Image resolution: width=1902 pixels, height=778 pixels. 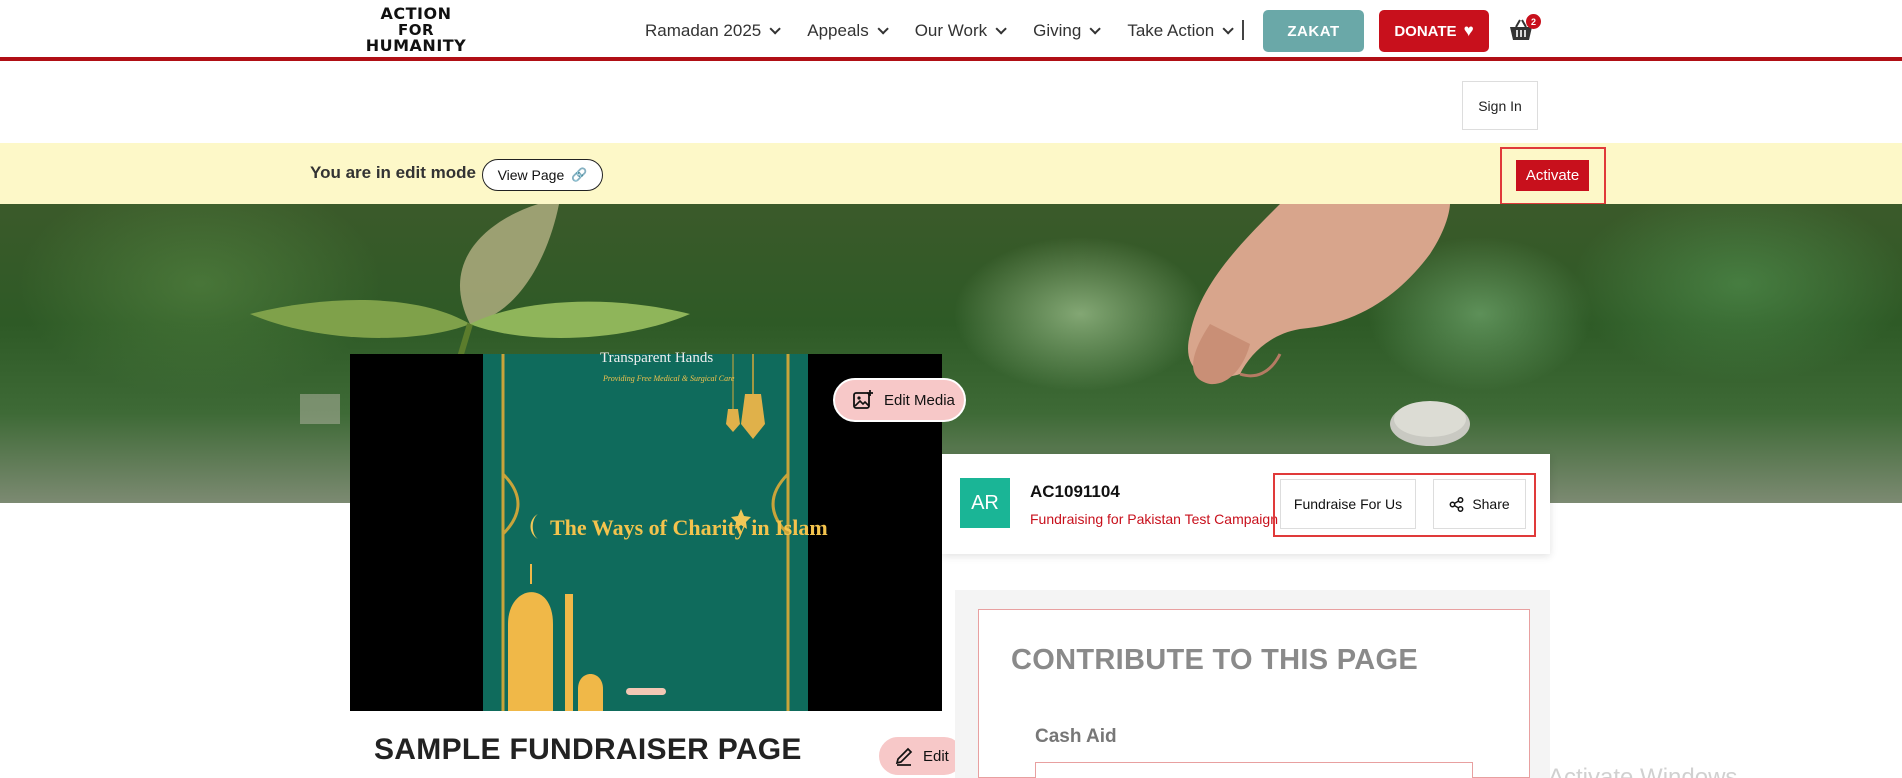 I want to click on edit-media-button: Edit Media, so click(x=899, y=400).